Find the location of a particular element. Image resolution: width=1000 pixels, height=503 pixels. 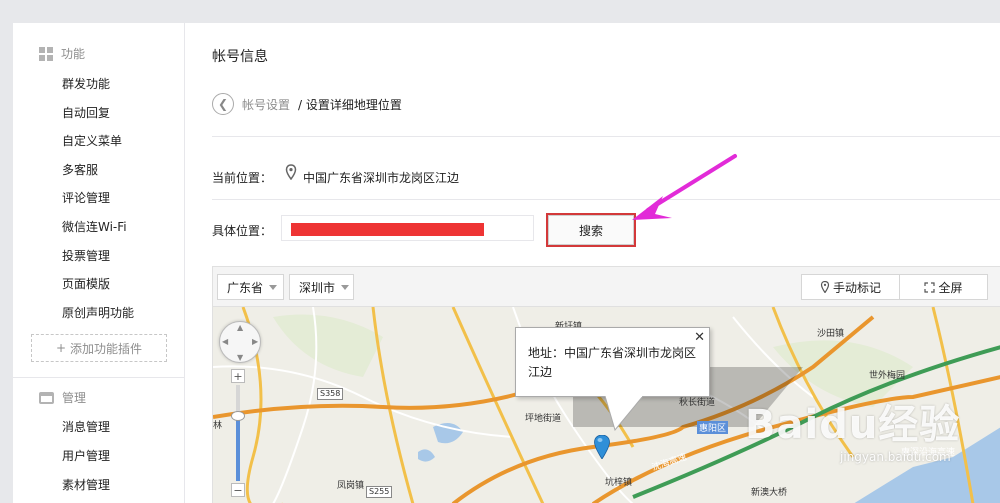

sidebar-item-mass-send: 群发功能 is located at coordinates (86, 83).